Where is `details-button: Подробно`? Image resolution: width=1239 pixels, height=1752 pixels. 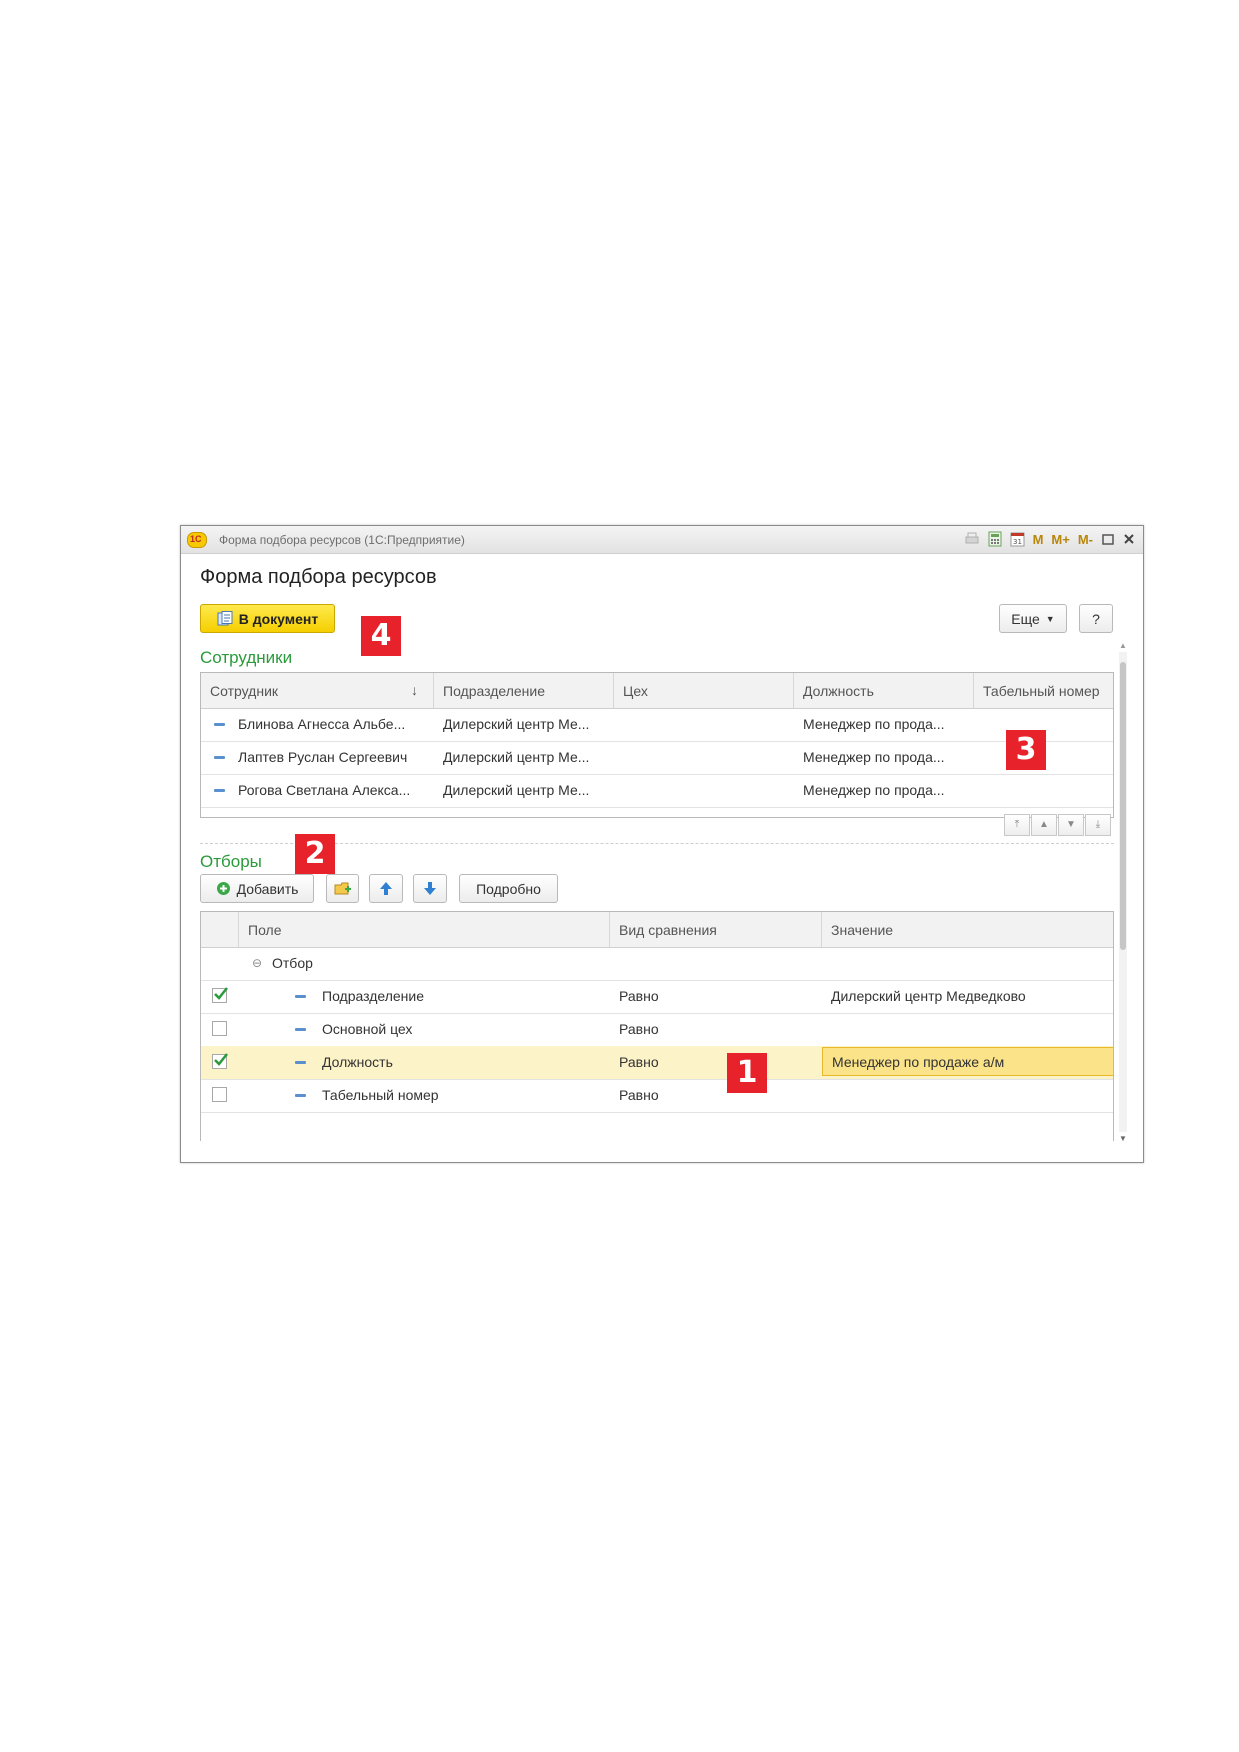
details-button: Подробно is located at coordinates (508, 888).